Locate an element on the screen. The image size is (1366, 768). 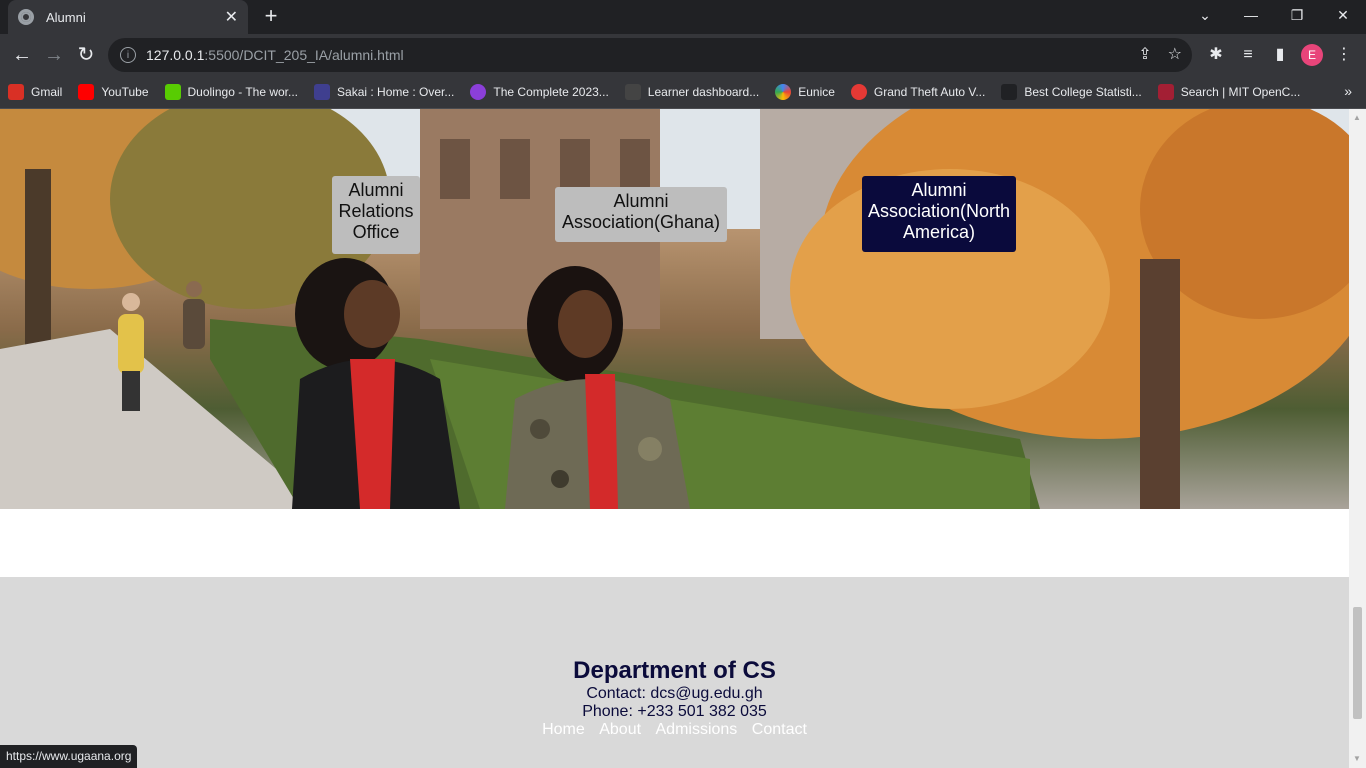
alumni-association-north-america-link: Alumni Association(North America) is located at coordinates (939, 214).